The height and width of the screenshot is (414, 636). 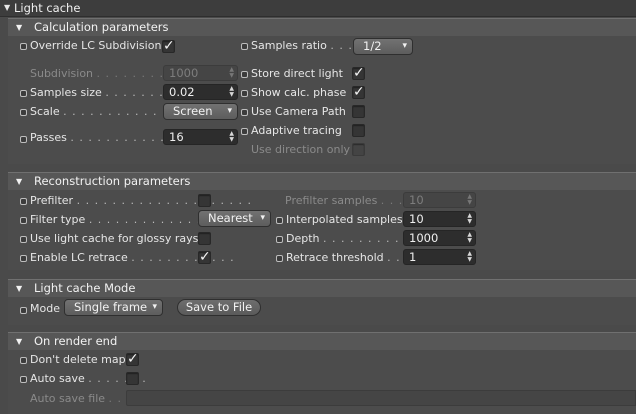 I want to click on adaptive-tracing-checkbox, so click(x=358, y=130).